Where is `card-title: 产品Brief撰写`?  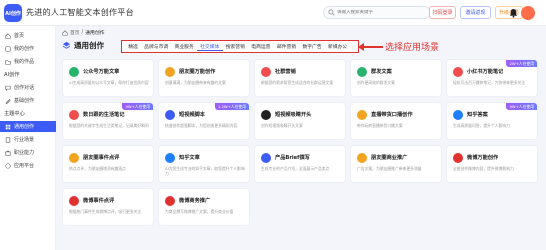 card-title: 产品Brief撰写 is located at coordinates (292, 158).